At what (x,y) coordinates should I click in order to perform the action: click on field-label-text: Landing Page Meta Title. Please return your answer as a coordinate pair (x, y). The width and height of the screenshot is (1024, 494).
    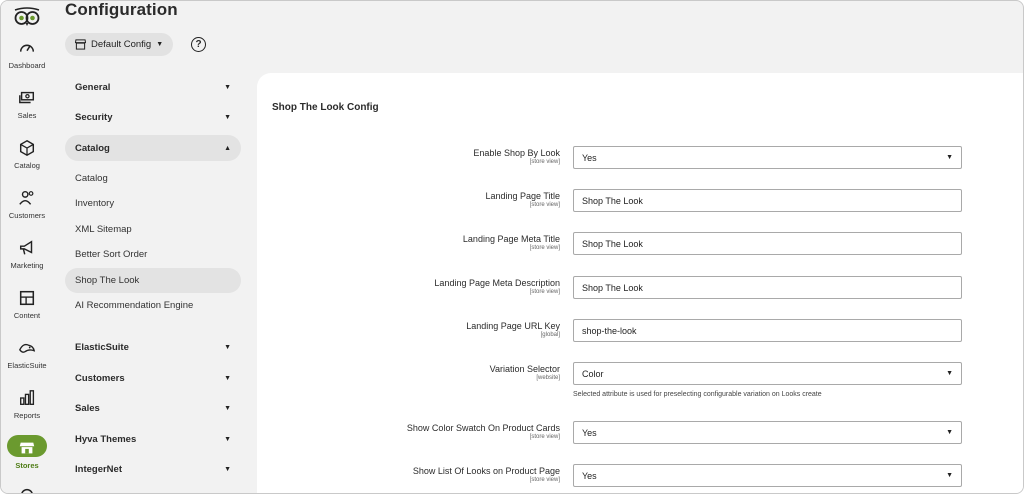
    Looking at the image, I should click on (511, 239).